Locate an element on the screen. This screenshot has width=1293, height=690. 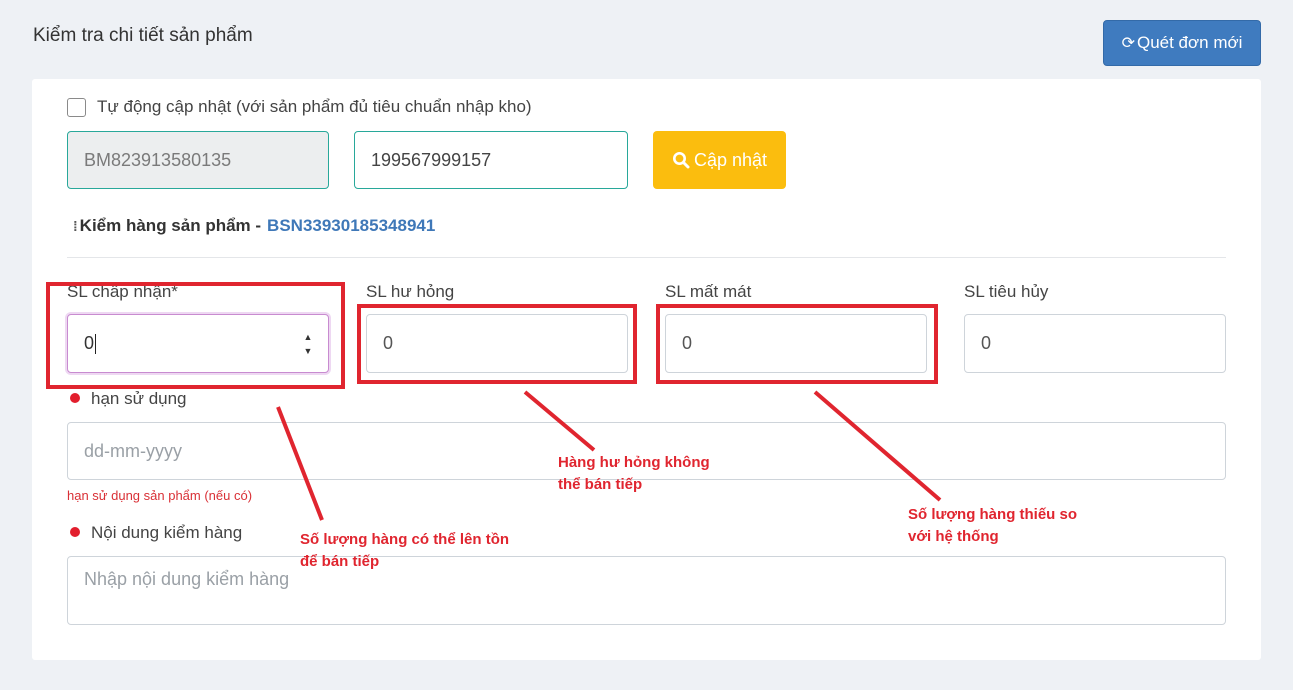
damaged-note-line-1: Hàng hư hỏng không is located at coordinates (634, 462).